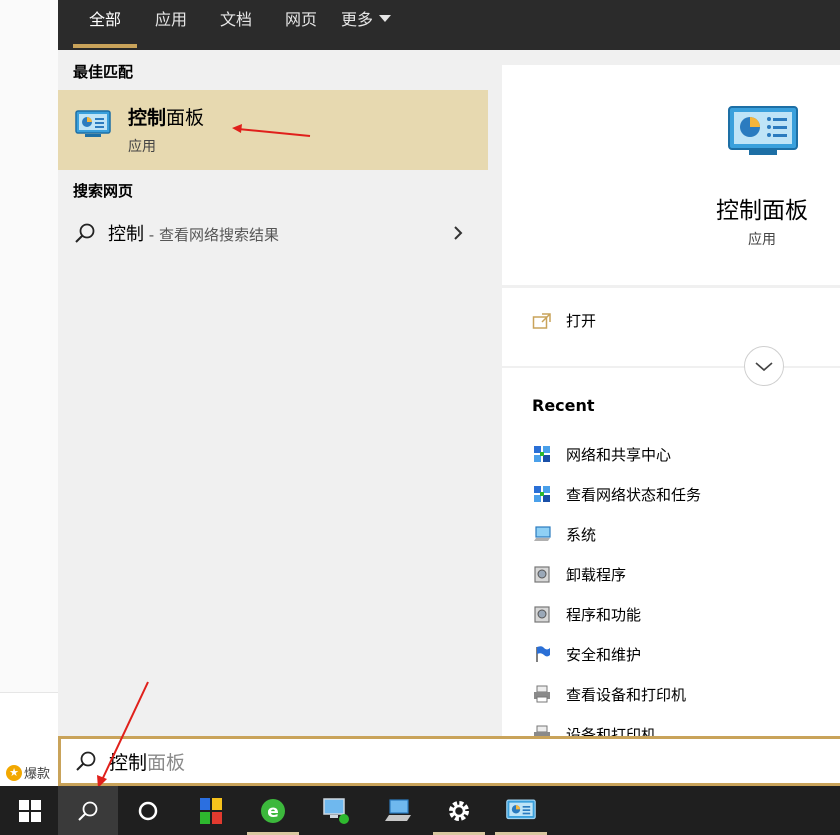  Describe the element at coordinates (211, 235) in the screenshot. I see `web-search-hint: - 查看网络搜索结果` at that location.